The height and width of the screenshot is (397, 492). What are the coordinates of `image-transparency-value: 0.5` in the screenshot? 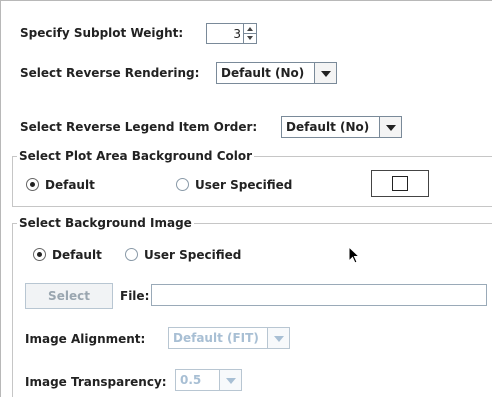 It's located at (191, 380).